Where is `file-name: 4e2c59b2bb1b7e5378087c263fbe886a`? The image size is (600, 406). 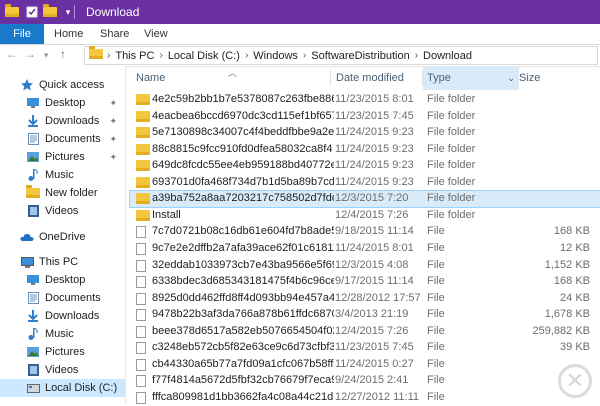
file-name: 4e2c59b2bb1b7e5378087c263fbe886a is located at coordinates (243, 99).